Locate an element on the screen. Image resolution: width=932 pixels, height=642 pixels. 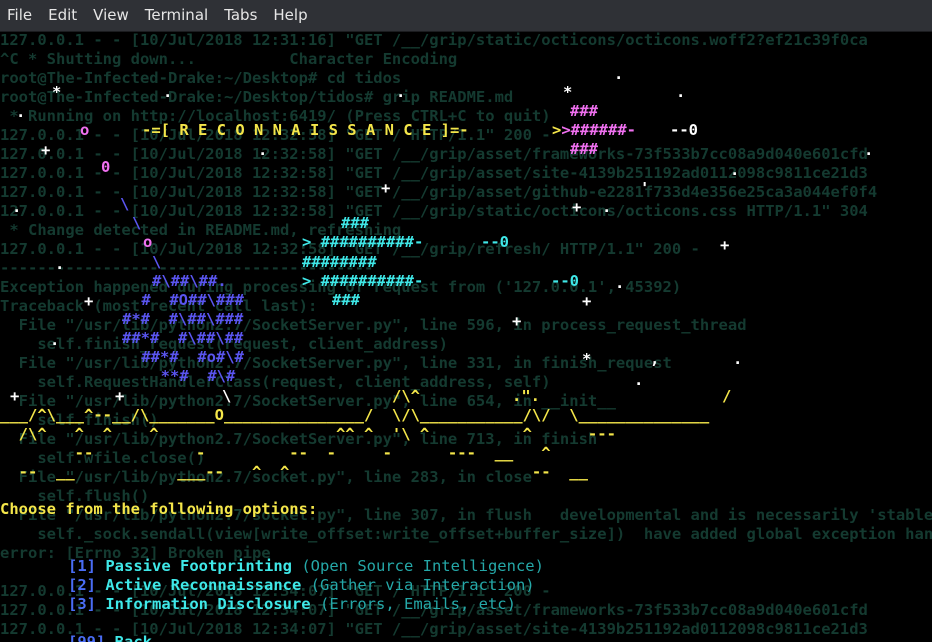
option-back: [99] Back is located at coordinates (82, 628).